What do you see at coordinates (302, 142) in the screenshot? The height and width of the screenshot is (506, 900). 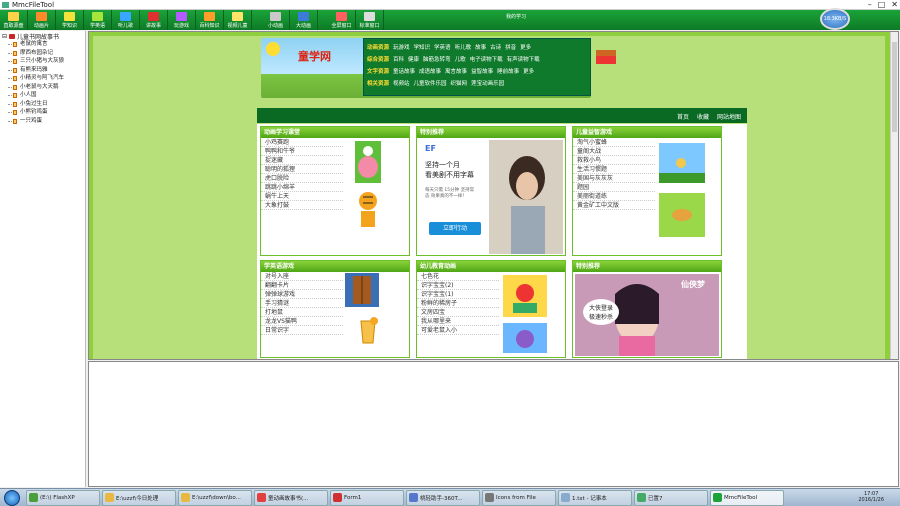 I see `list-item: 小鸡赛跑` at bounding box center [302, 142].